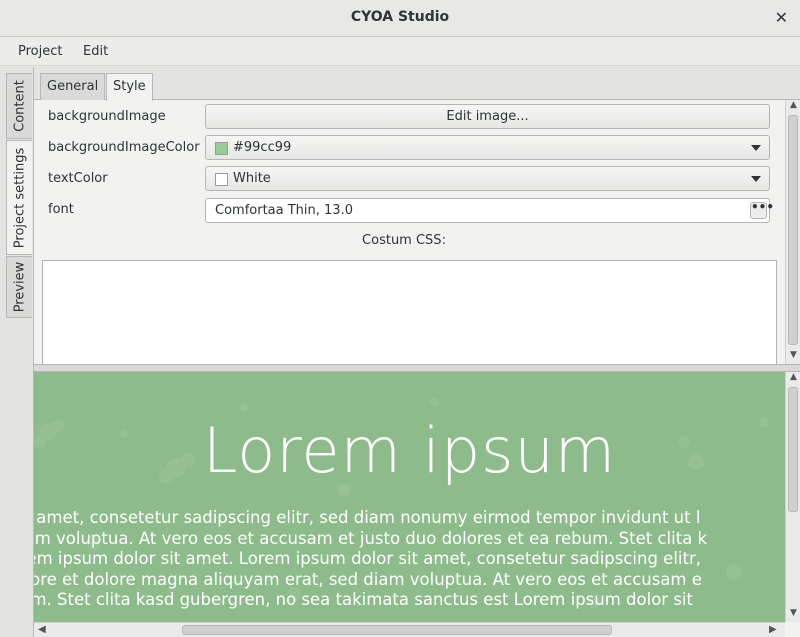  I want to click on settings-scrollbar: ▲ ▼, so click(792, 232).